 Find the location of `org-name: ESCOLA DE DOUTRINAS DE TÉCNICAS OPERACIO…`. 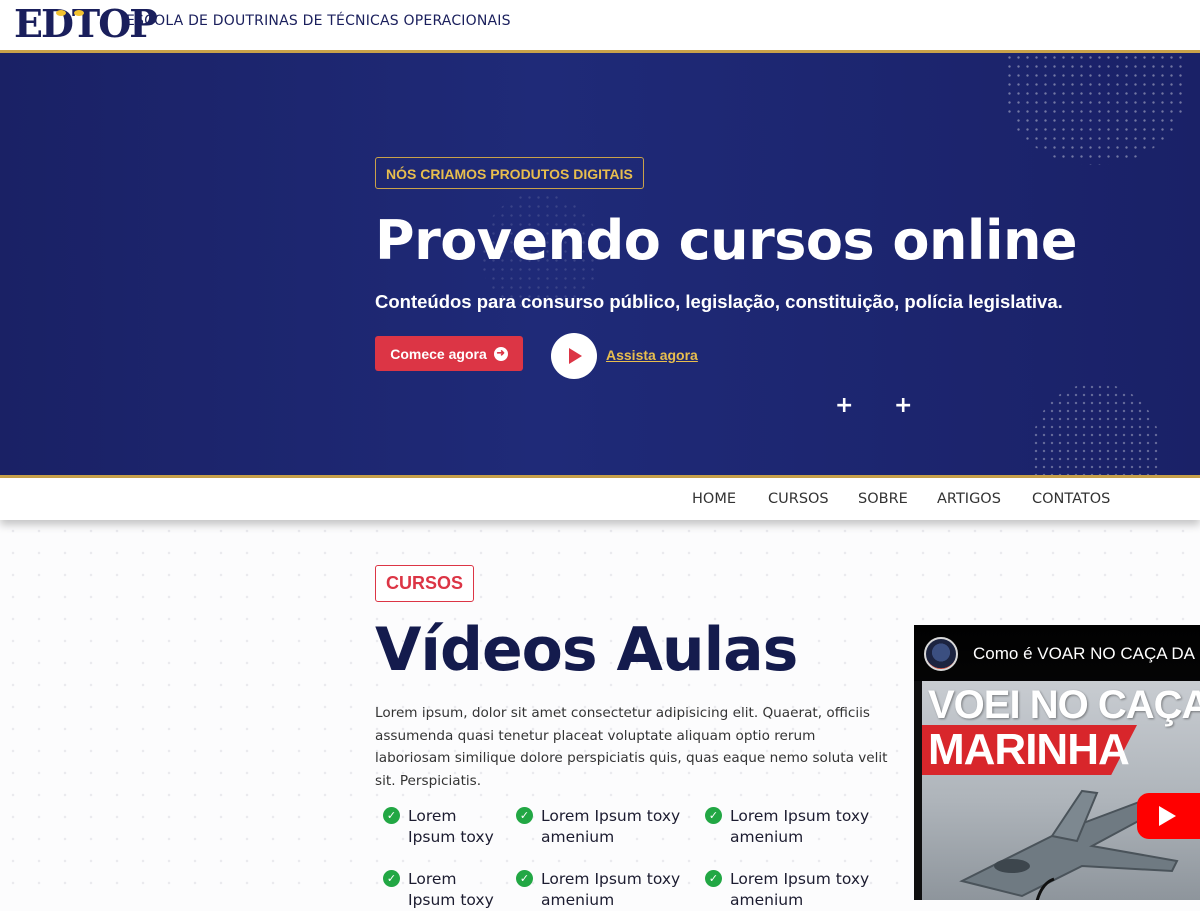

org-name: ESCOLA DE DOUTRINAS DE TÉCNICAS OPERACIO… is located at coordinates (318, 21).